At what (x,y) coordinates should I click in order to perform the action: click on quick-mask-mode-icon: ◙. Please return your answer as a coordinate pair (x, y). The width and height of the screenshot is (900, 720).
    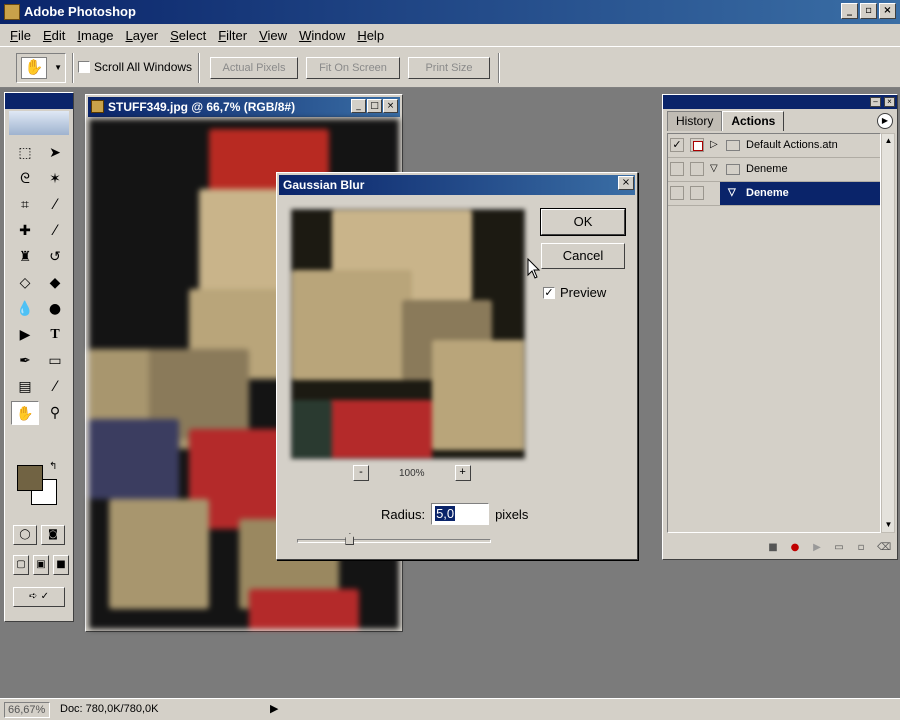
    Looking at the image, I should click on (53, 535).